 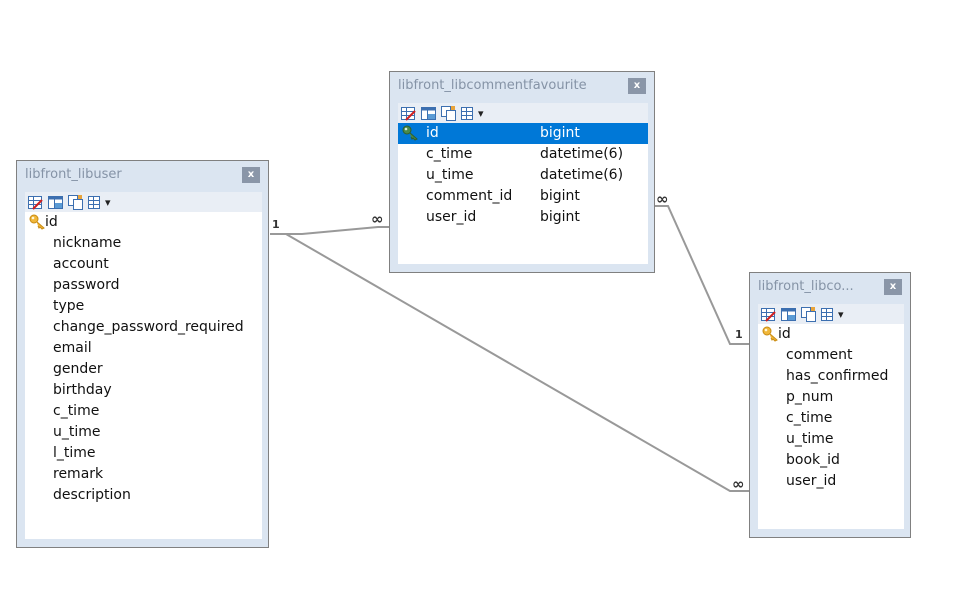 I want to click on field-row: email, so click(x=143, y=348).